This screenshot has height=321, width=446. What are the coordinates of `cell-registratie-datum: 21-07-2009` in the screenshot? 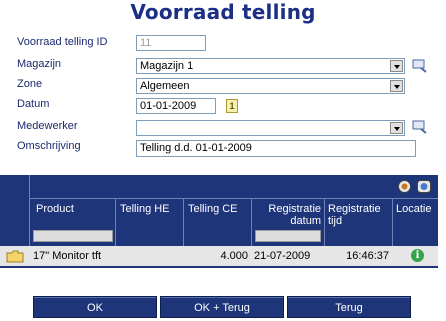 It's located at (282, 256).